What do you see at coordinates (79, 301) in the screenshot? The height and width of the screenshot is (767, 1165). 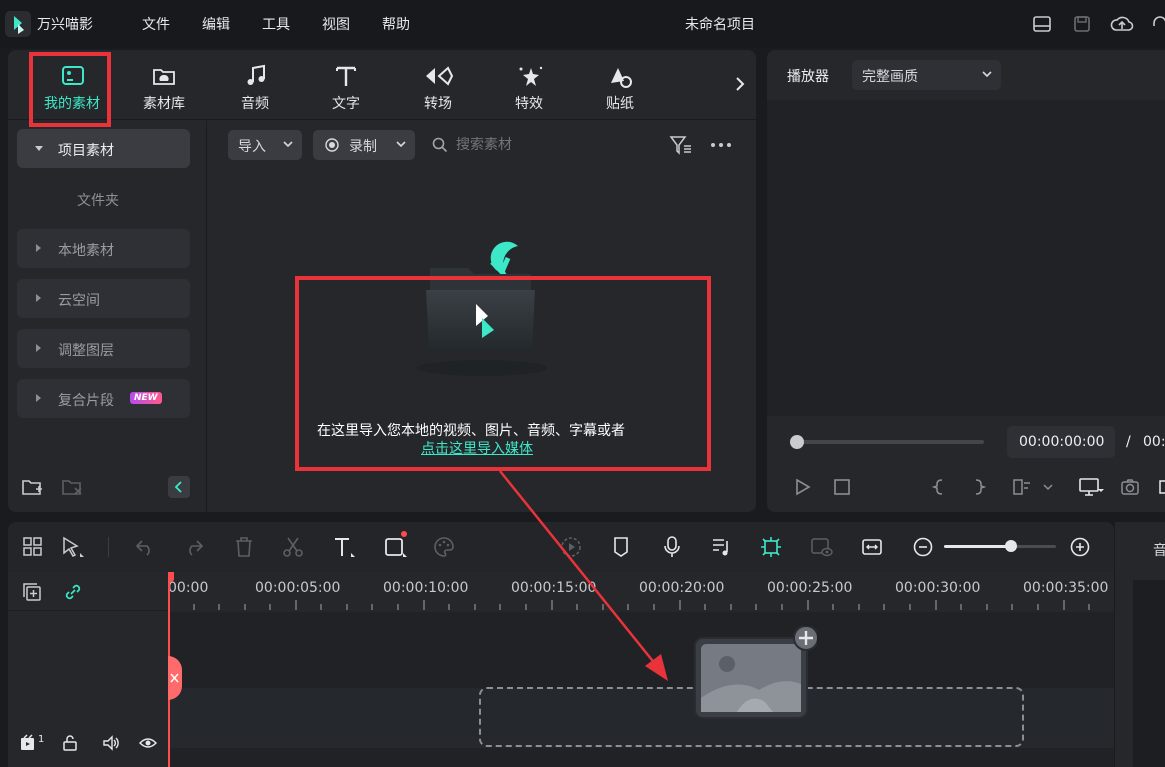 I see `sidebar-item-label: 云空间` at bounding box center [79, 301].